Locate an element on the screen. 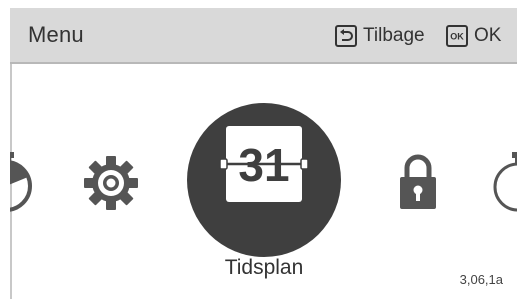  calendar-date: 31 is located at coordinates (263, 165).